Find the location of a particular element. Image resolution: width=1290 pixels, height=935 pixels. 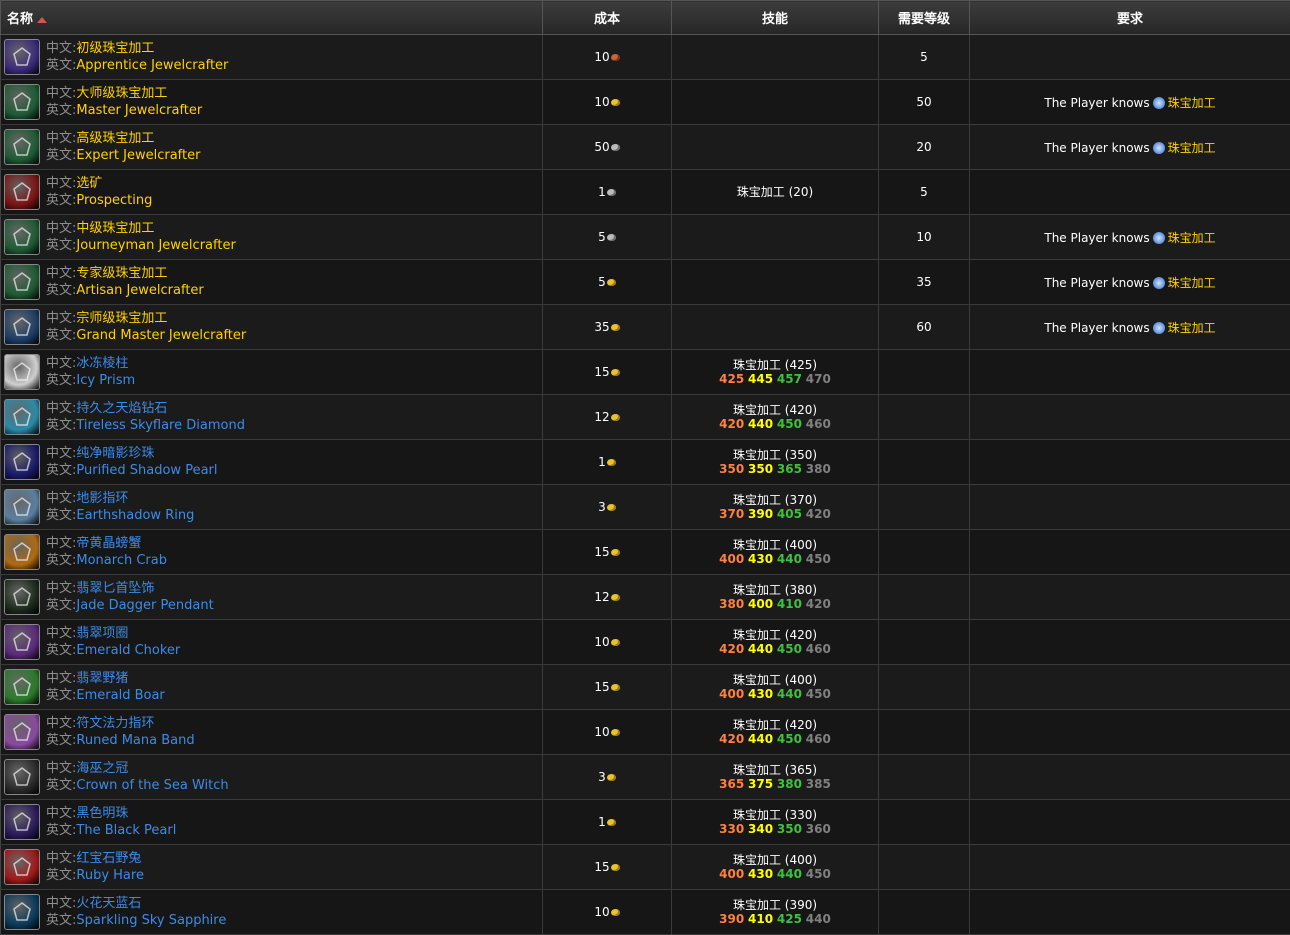

item-name-en-link: The Black Pearl is located at coordinates (126, 830).